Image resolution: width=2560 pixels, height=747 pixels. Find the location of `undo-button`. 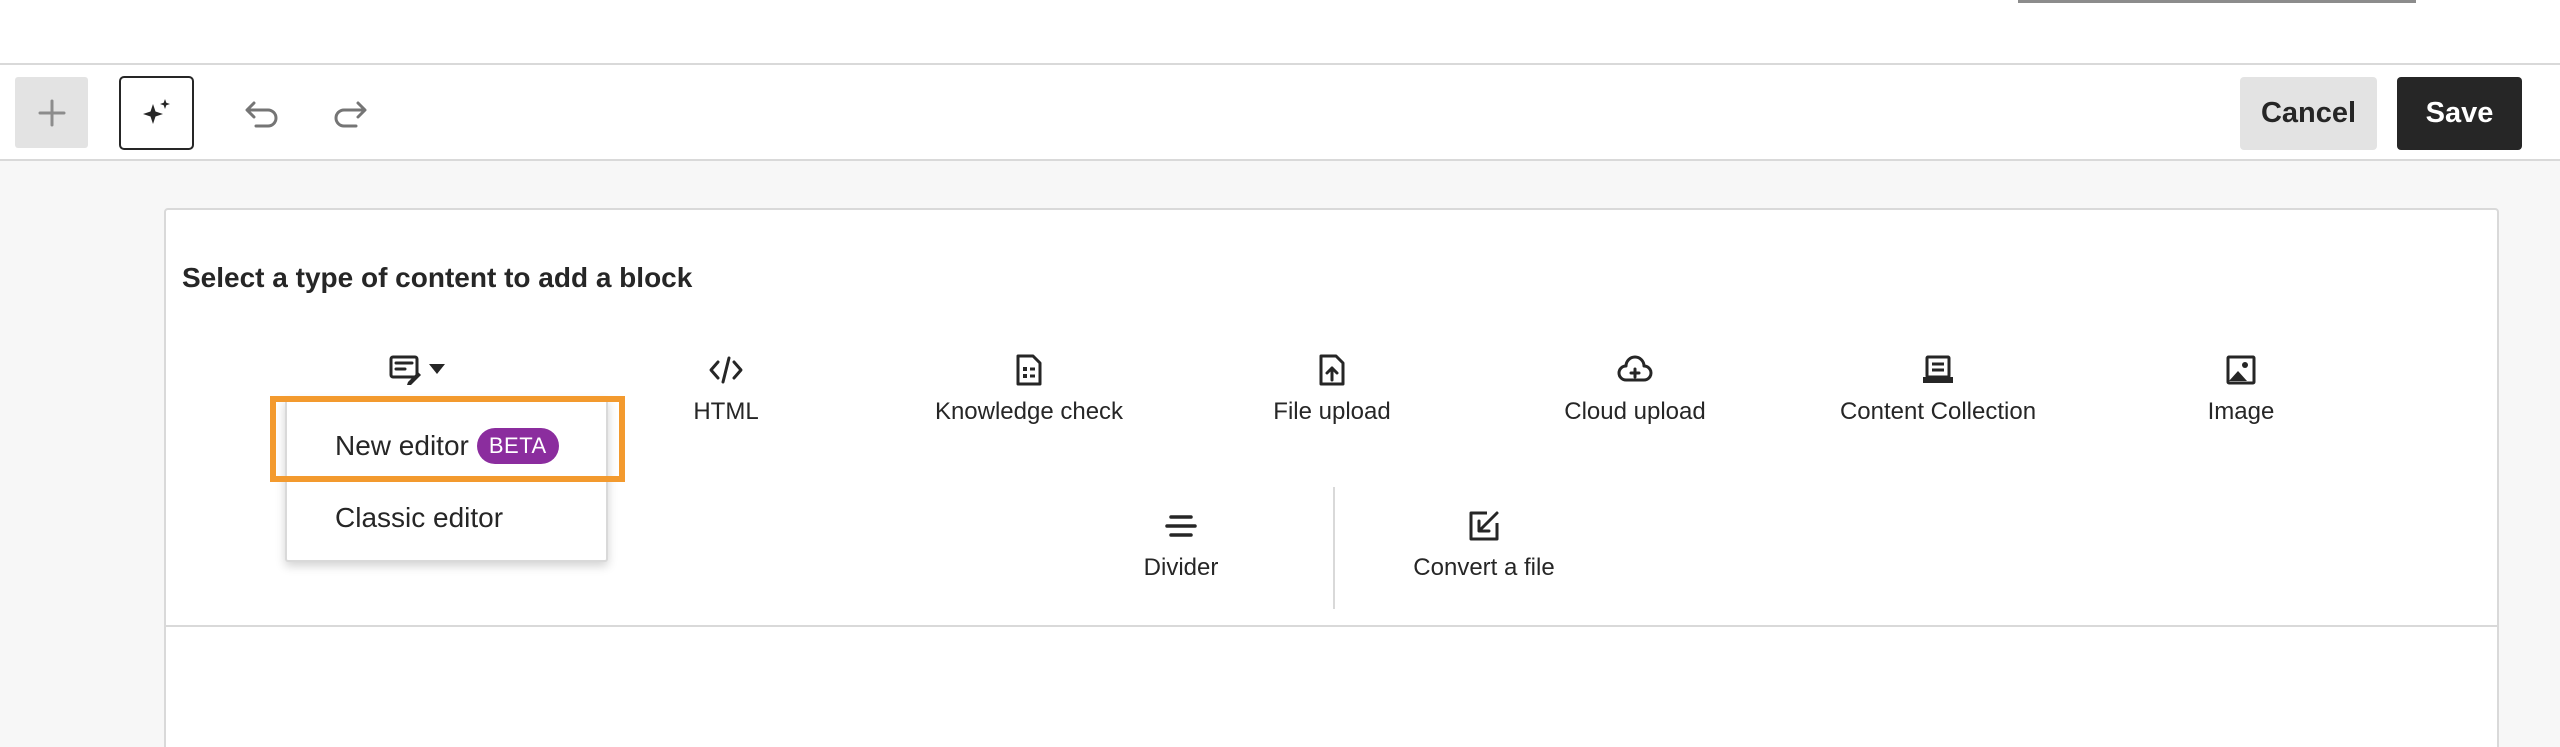

undo-button is located at coordinates (262, 113).